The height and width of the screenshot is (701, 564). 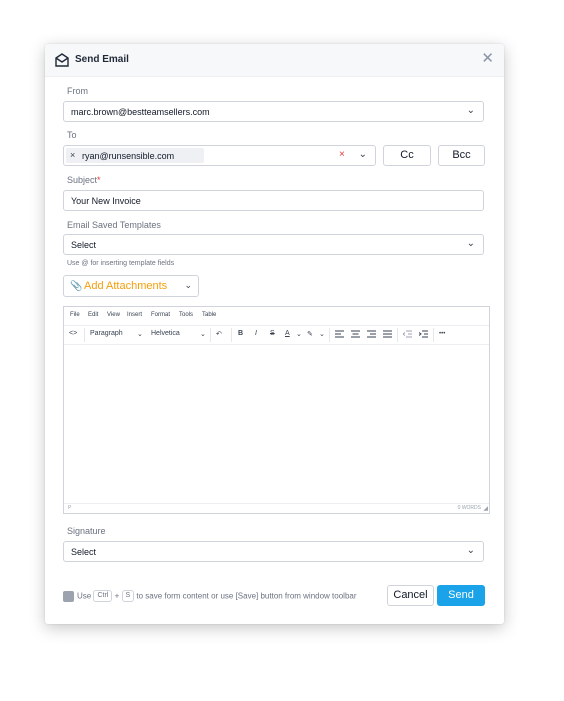 I want to click on cc-button: Cc, so click(x=407, y=155).